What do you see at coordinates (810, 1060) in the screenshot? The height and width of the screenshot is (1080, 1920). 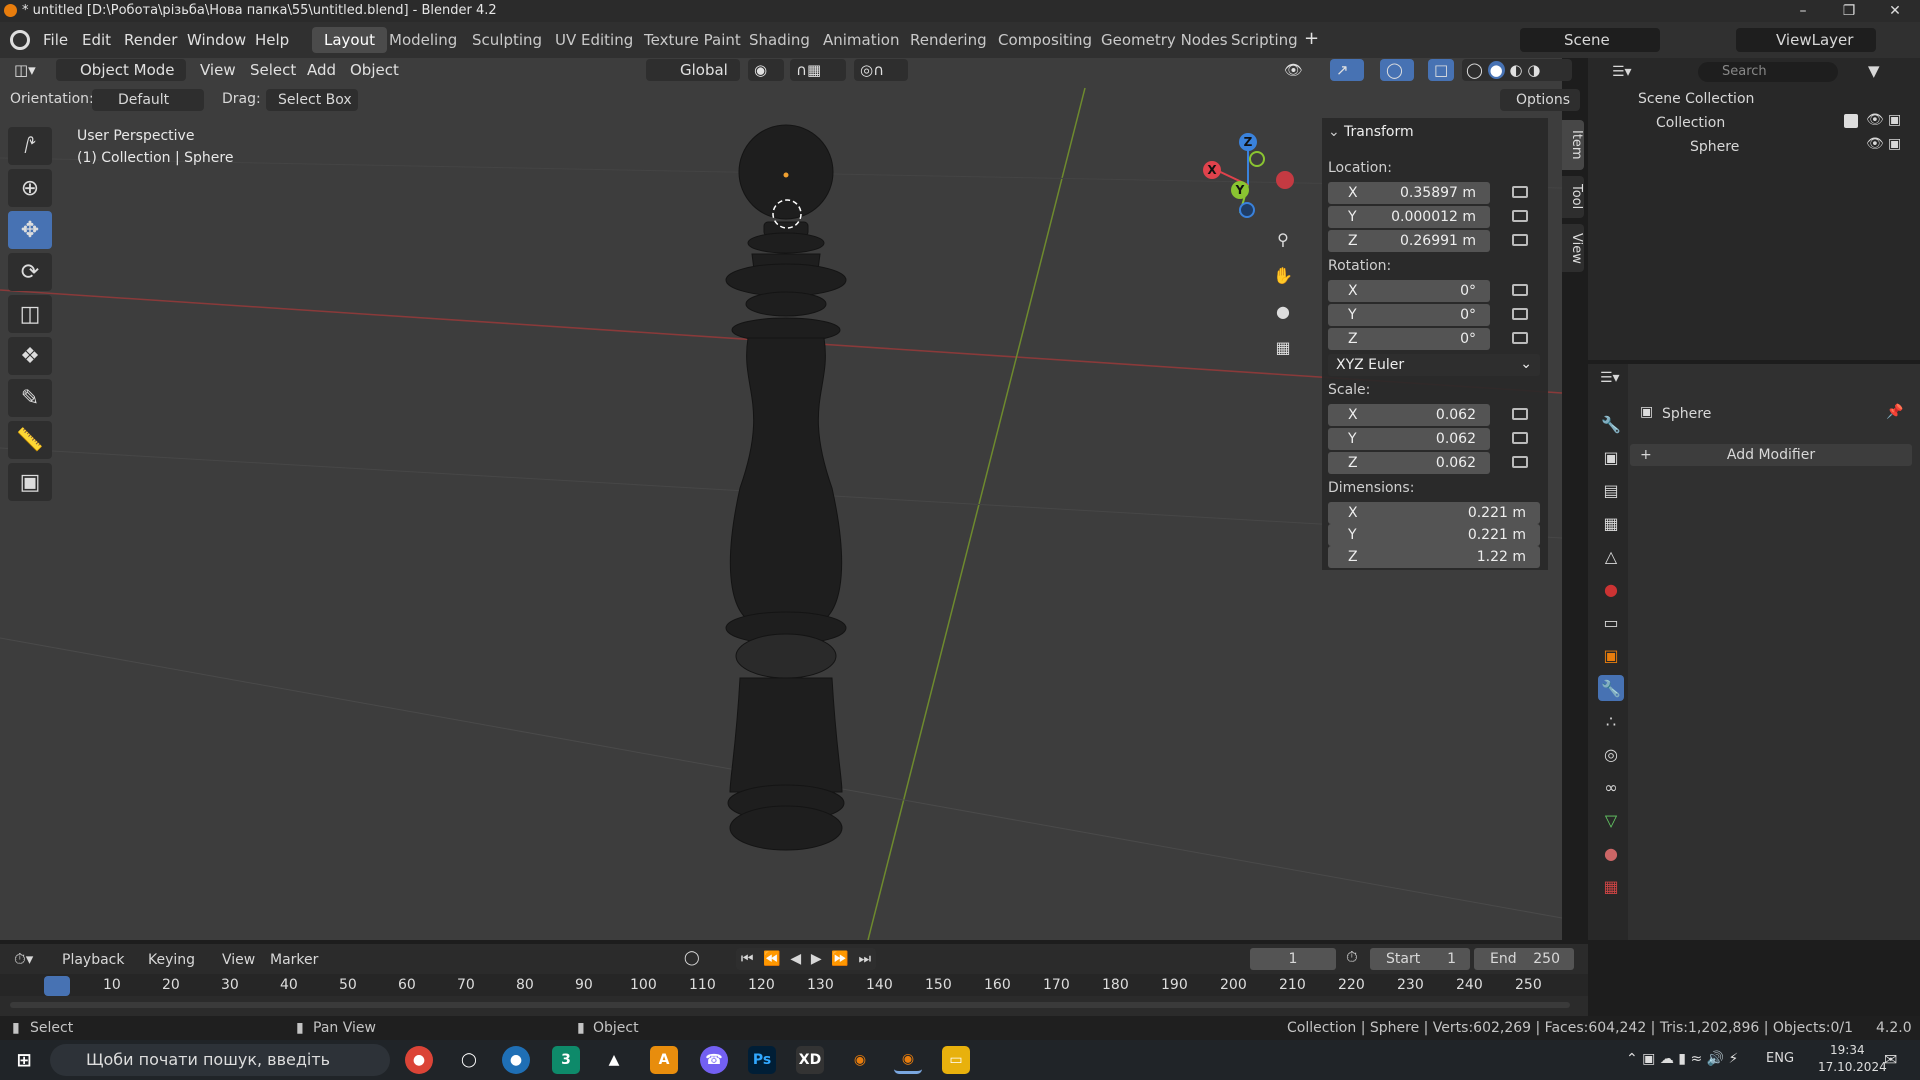 I see `xd-icon: XD` at bounding box center [810, 1060].